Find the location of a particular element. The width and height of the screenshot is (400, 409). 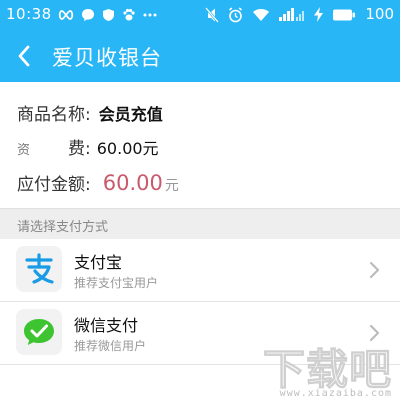

chat-bubble-icon is located at coordinates (88, 15).